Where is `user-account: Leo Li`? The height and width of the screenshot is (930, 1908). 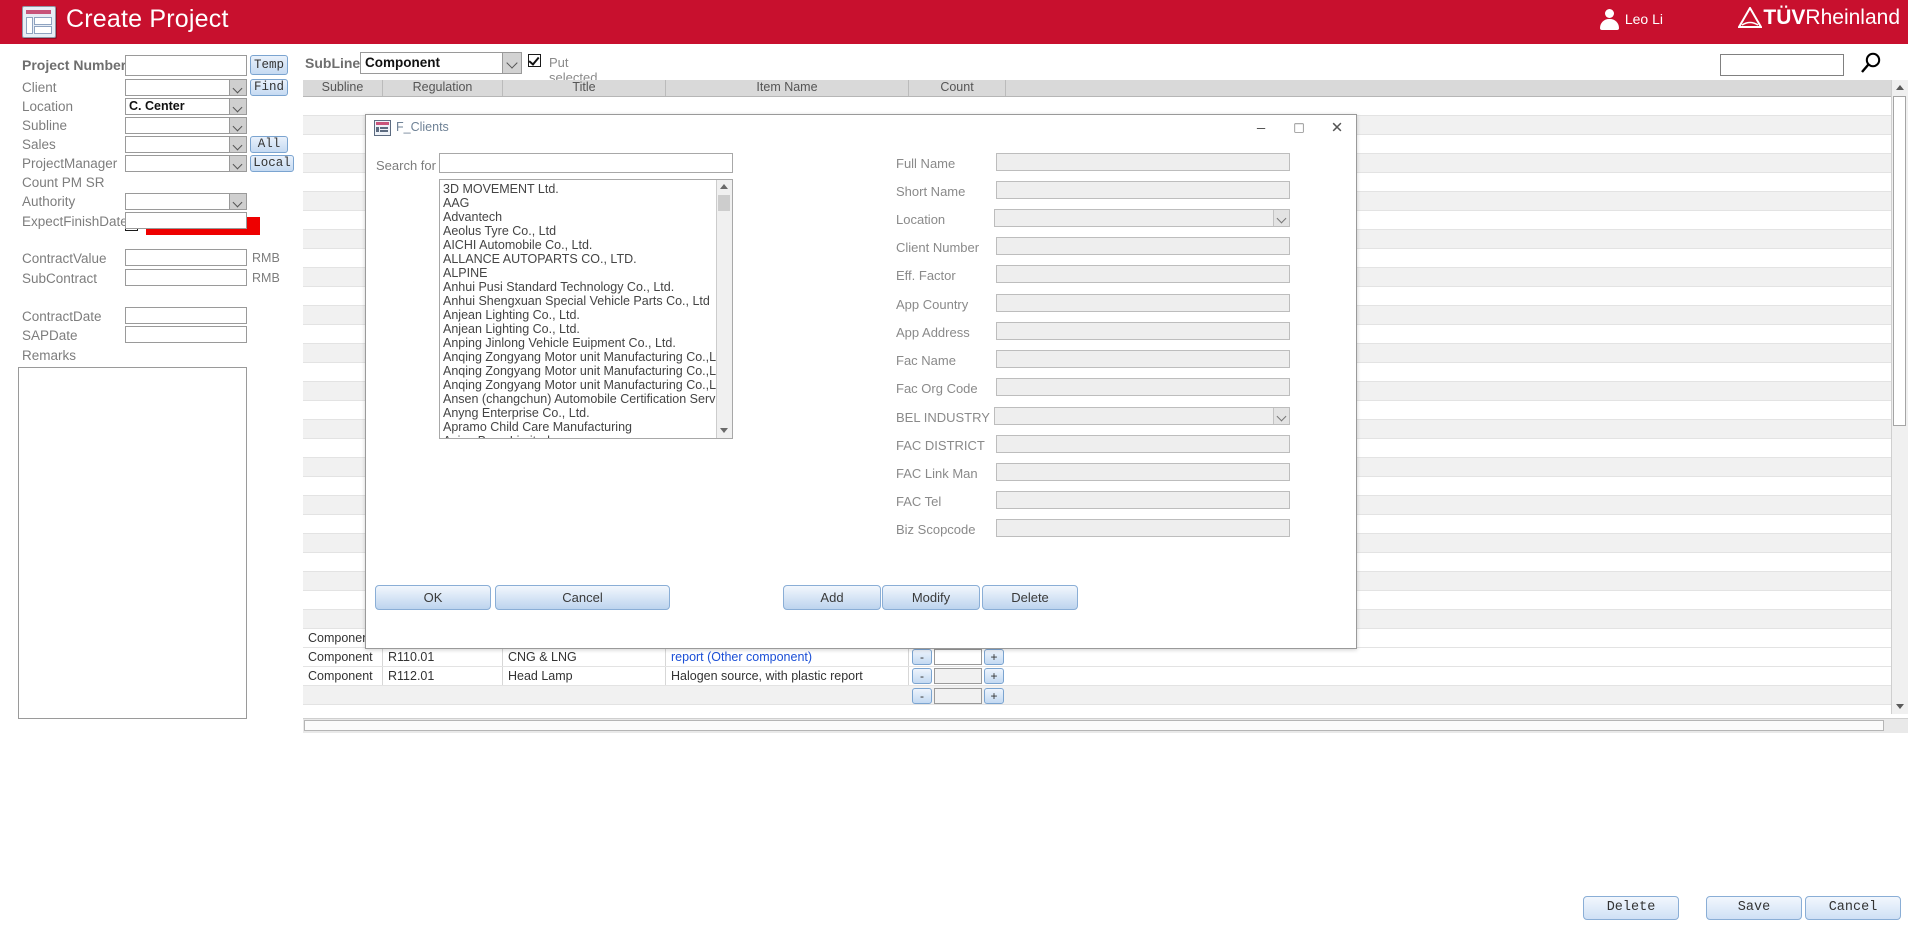
user-account: Leo Li is located at coordinates (1631, 22).